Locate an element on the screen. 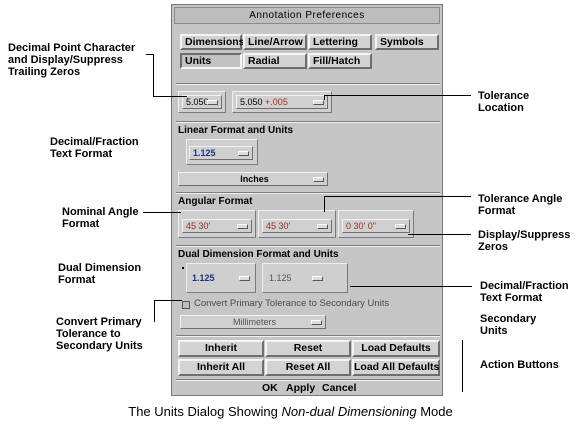 This screenshot has height=431, width=581. callout-tolerance-angle: Tolerance Angle Format is located at coordinates (520, 205).